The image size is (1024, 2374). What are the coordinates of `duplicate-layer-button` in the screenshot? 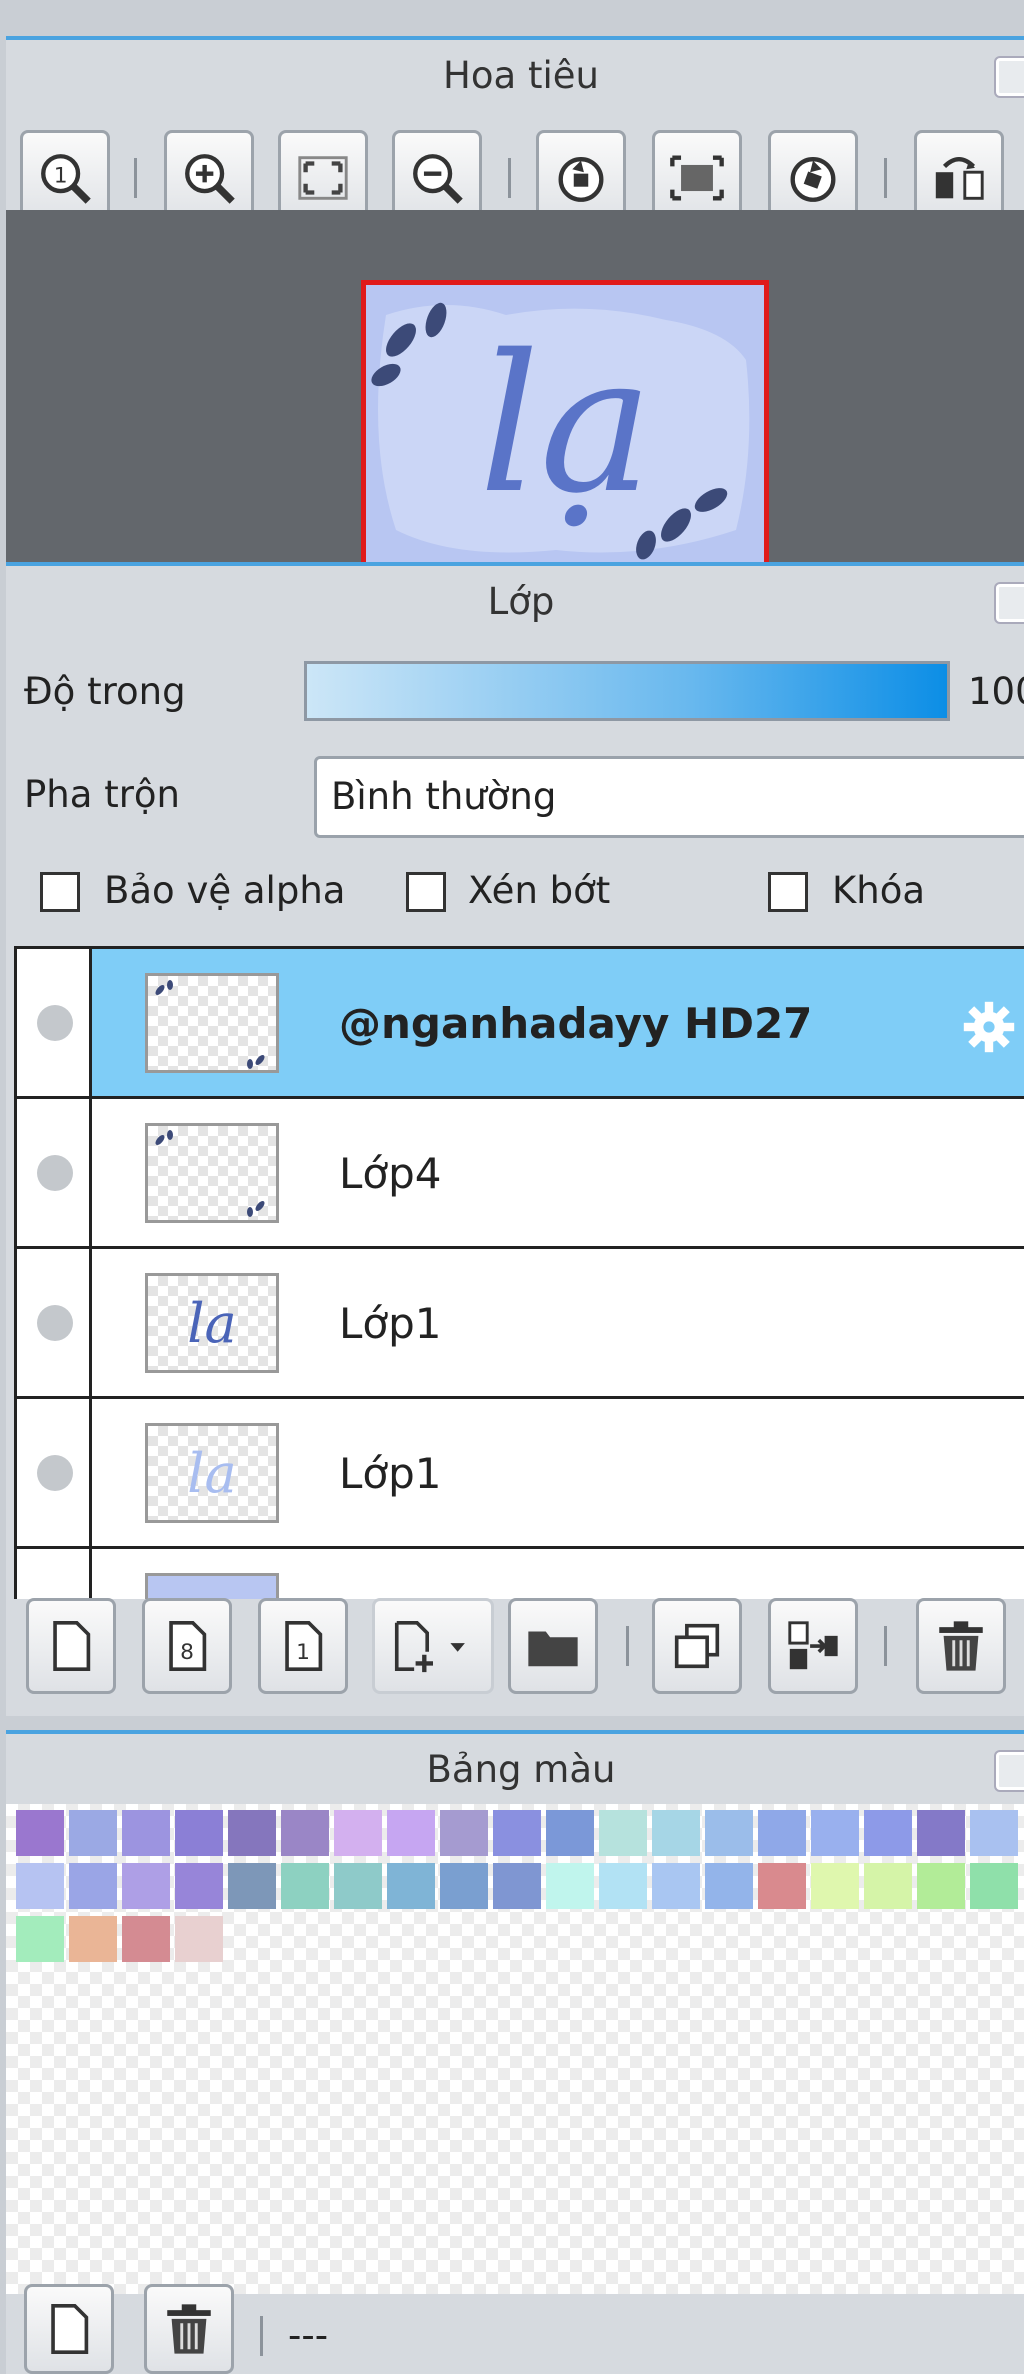 It's located at (697, 1646).